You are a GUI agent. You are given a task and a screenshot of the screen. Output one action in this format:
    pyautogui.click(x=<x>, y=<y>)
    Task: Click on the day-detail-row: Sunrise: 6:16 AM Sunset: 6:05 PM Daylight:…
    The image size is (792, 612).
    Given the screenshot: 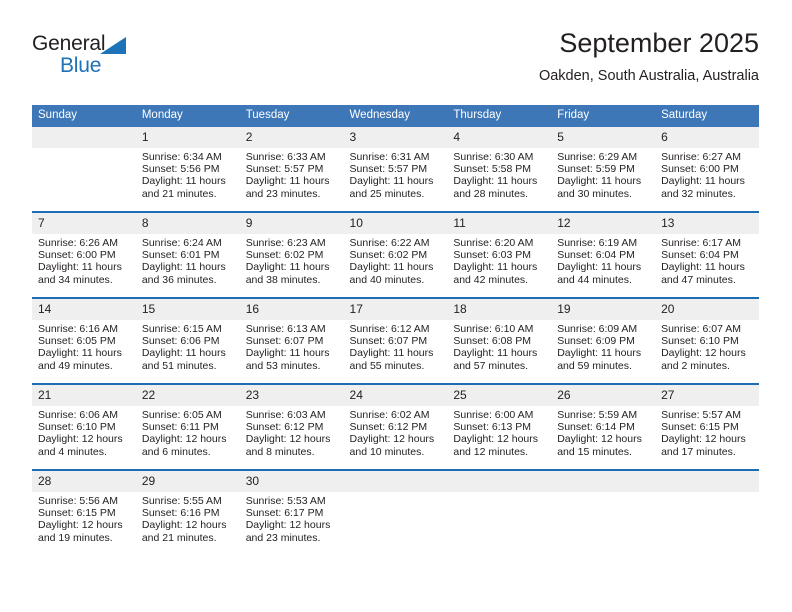 What is the action you would take?
    pyautogui.click(x=395, y=351)
    